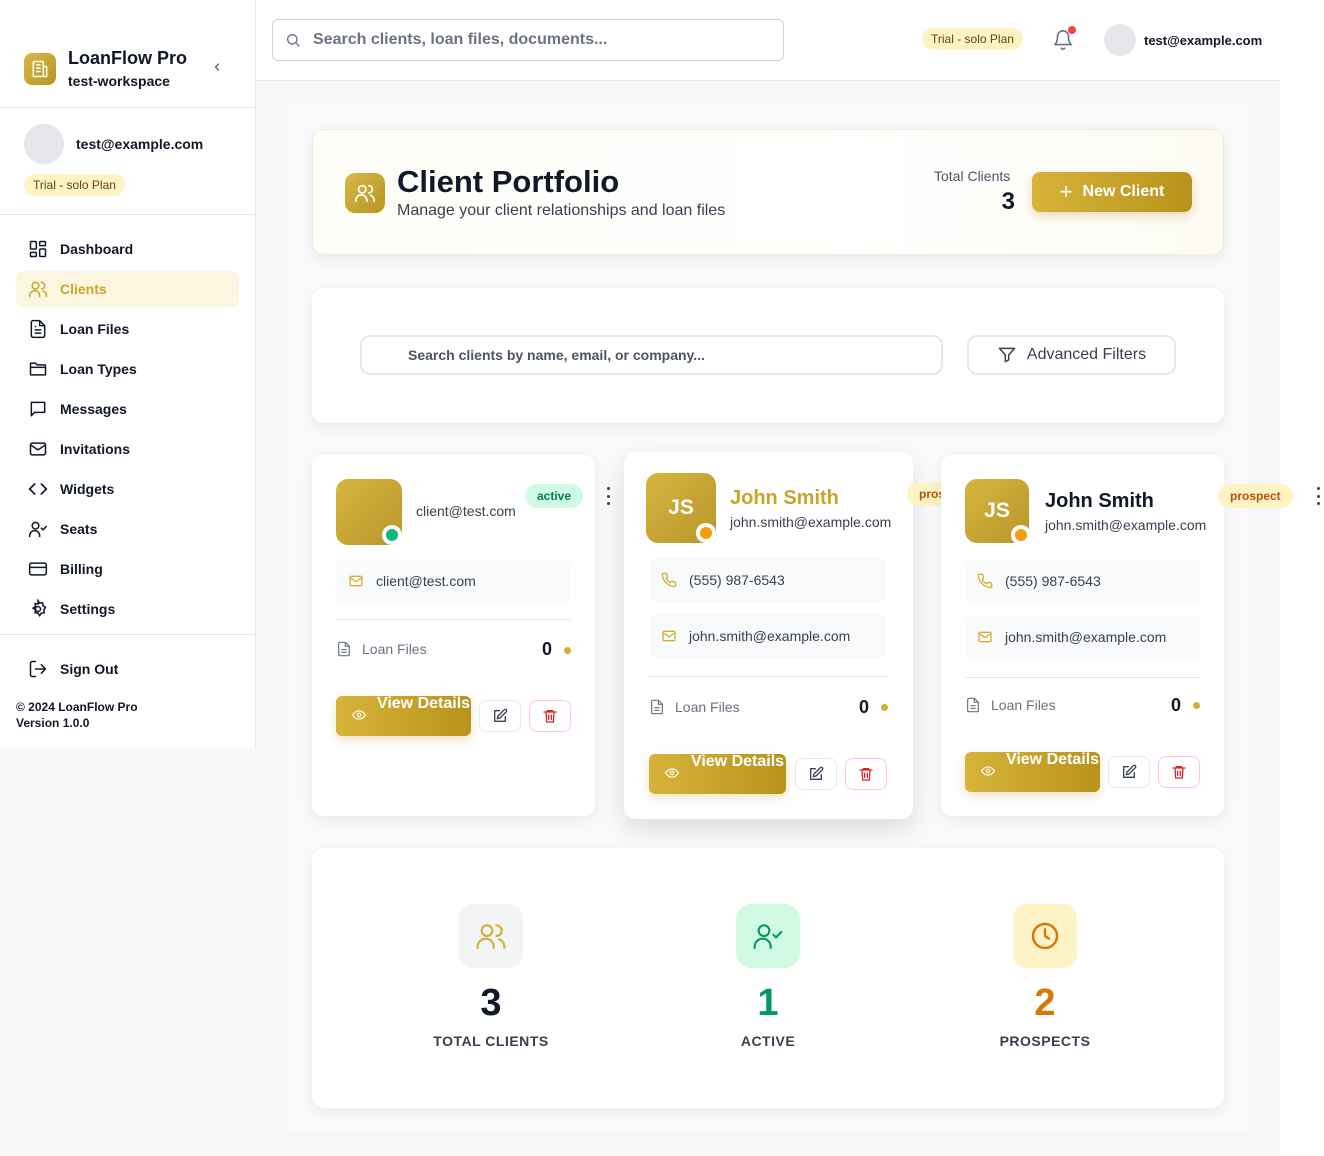 This screenshot has width=1324, height=1156. Describe the element at coordinates (694, 707) in the screenshot. I see `loan-files-label: Loan Files` at that location.